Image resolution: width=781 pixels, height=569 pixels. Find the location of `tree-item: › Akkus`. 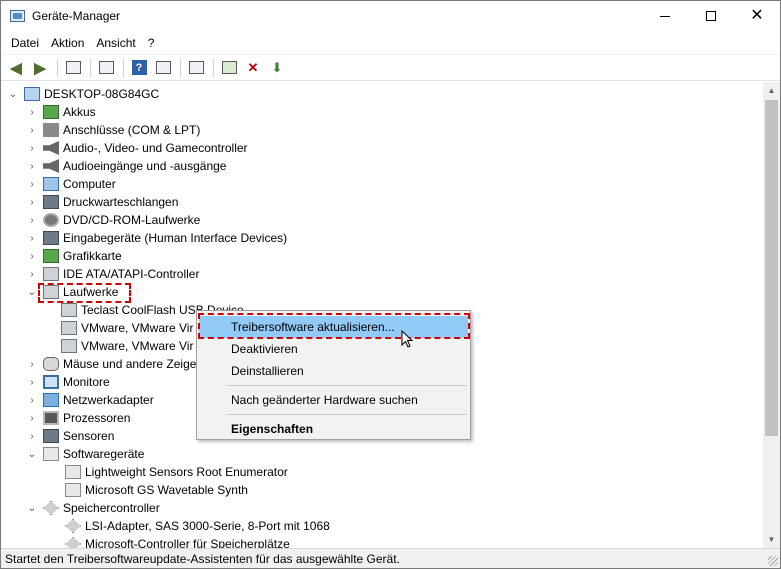

tree-item: › Akkus is located at coordinates (61, 112).